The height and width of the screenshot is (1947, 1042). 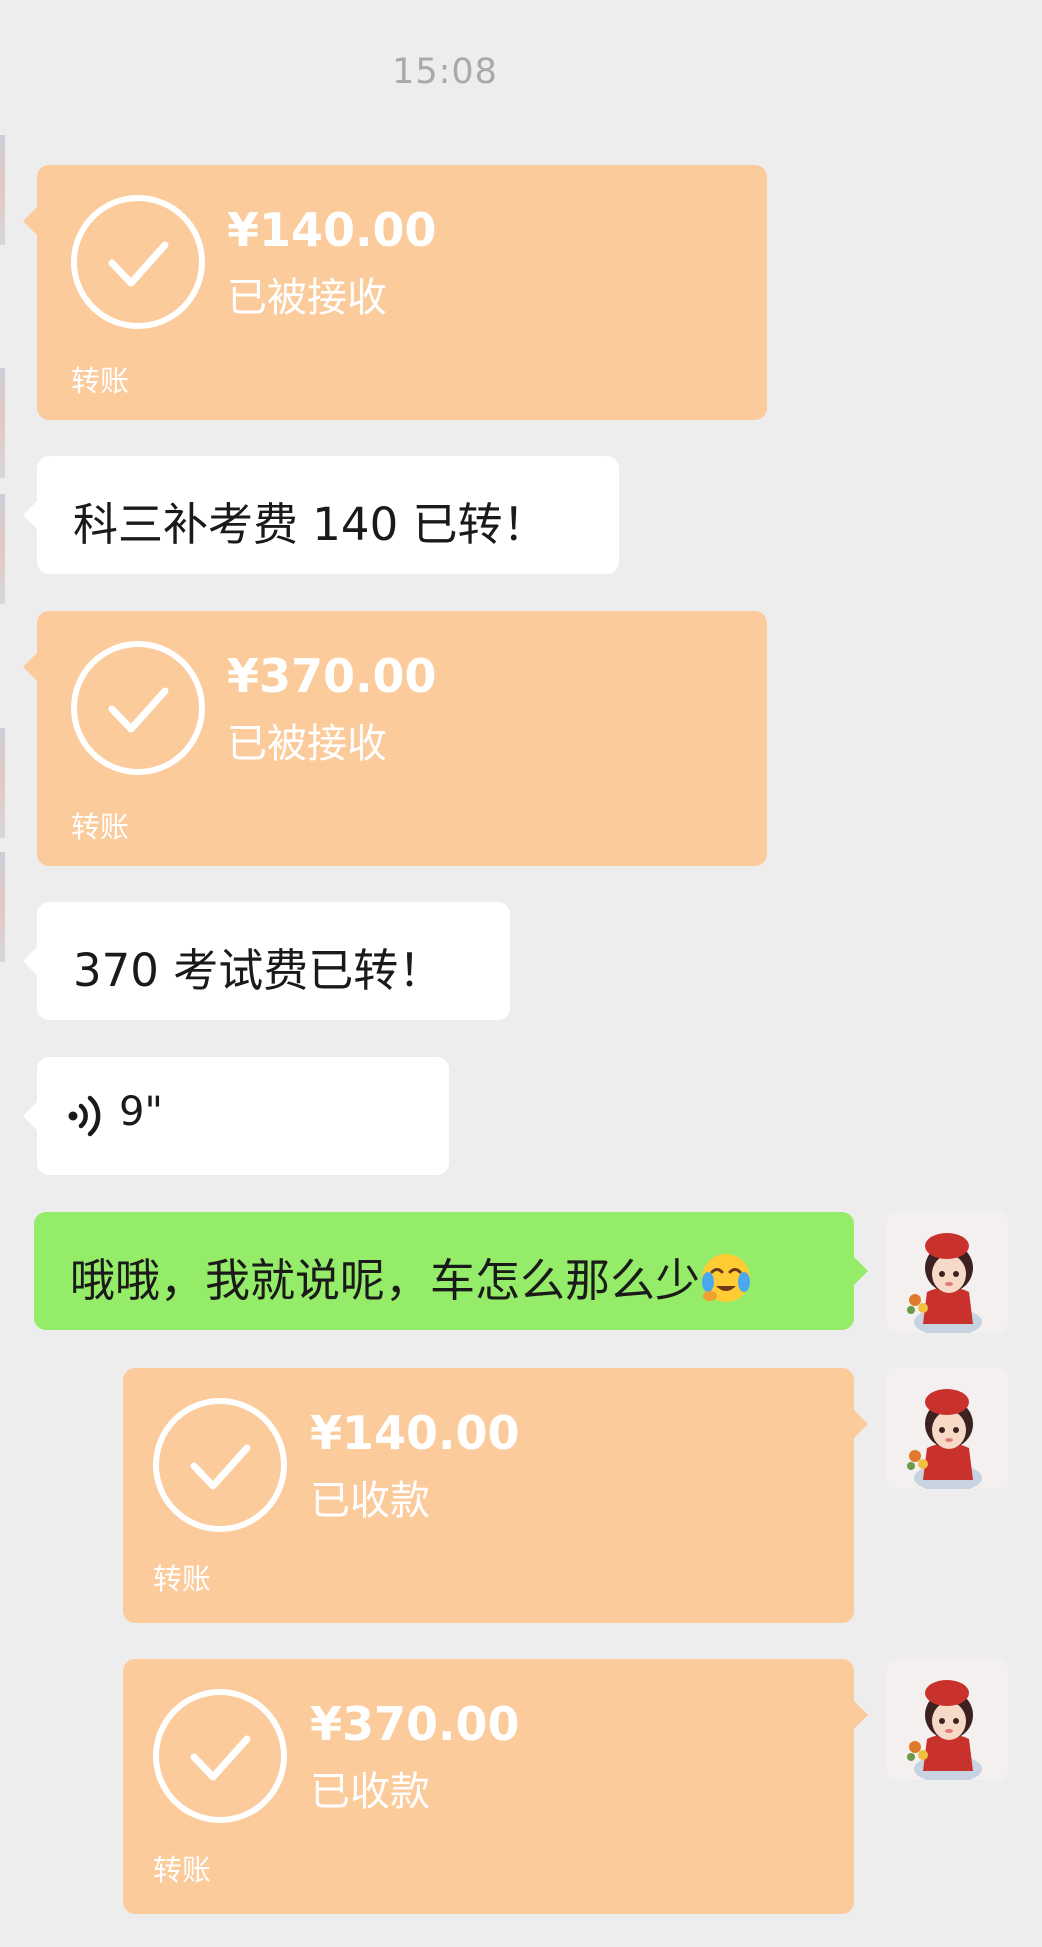 I want to click on message-bubble-received: 370 考试费已转！, so click(x=266, y=961).